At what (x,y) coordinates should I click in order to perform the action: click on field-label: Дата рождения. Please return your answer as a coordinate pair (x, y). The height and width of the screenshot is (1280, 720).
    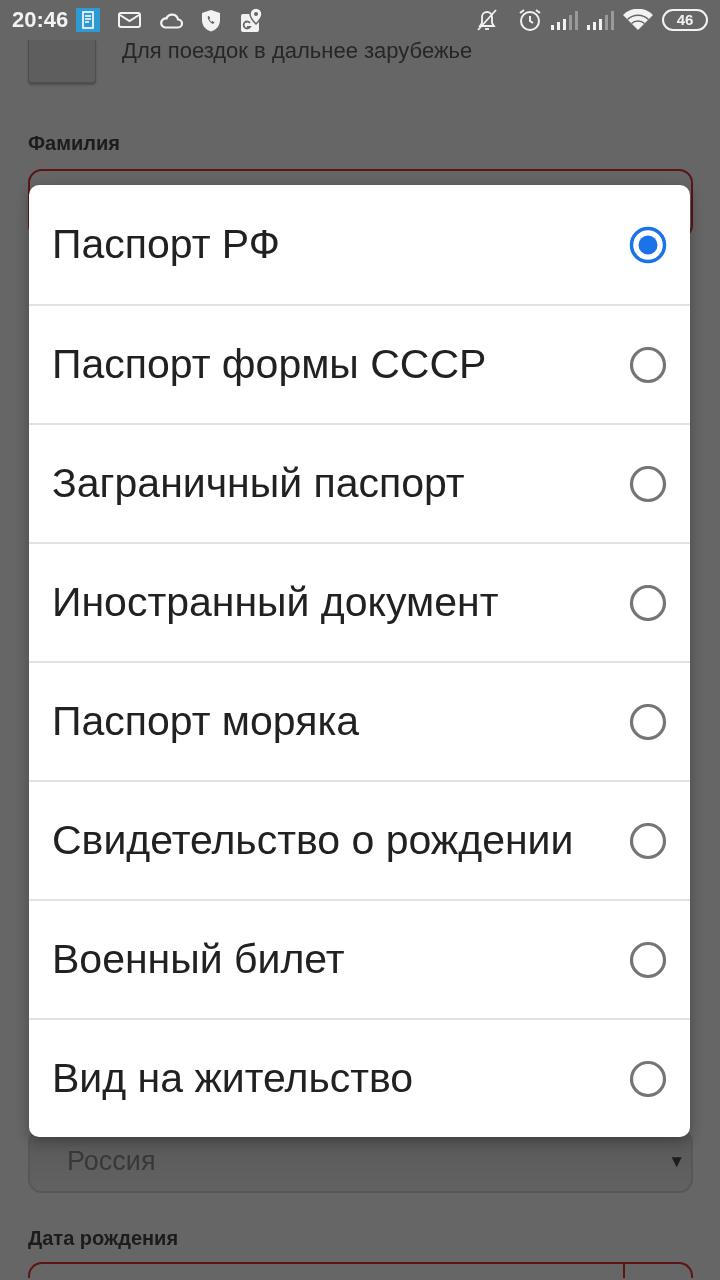
    Looking at the image, I should click on (104, 1238).